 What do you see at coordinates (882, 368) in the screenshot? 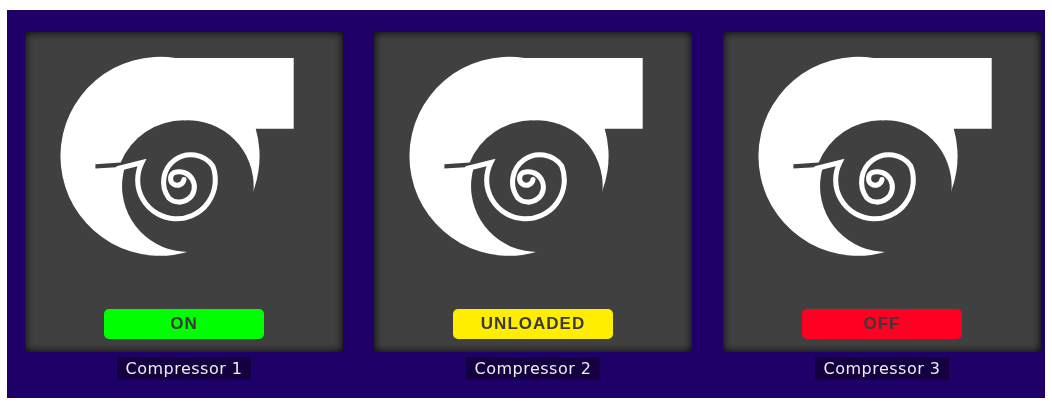
I see `compressor-label: Compressor 3` at bounding box center [882, 368].